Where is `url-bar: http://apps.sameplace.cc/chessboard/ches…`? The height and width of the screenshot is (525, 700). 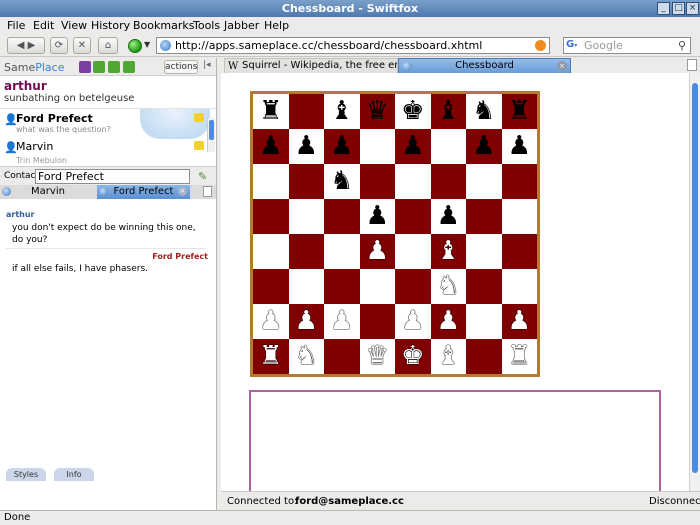
url-bar: http://apps.sameplace.cc/chessboard/ches… is located at coordinates (353, 45).